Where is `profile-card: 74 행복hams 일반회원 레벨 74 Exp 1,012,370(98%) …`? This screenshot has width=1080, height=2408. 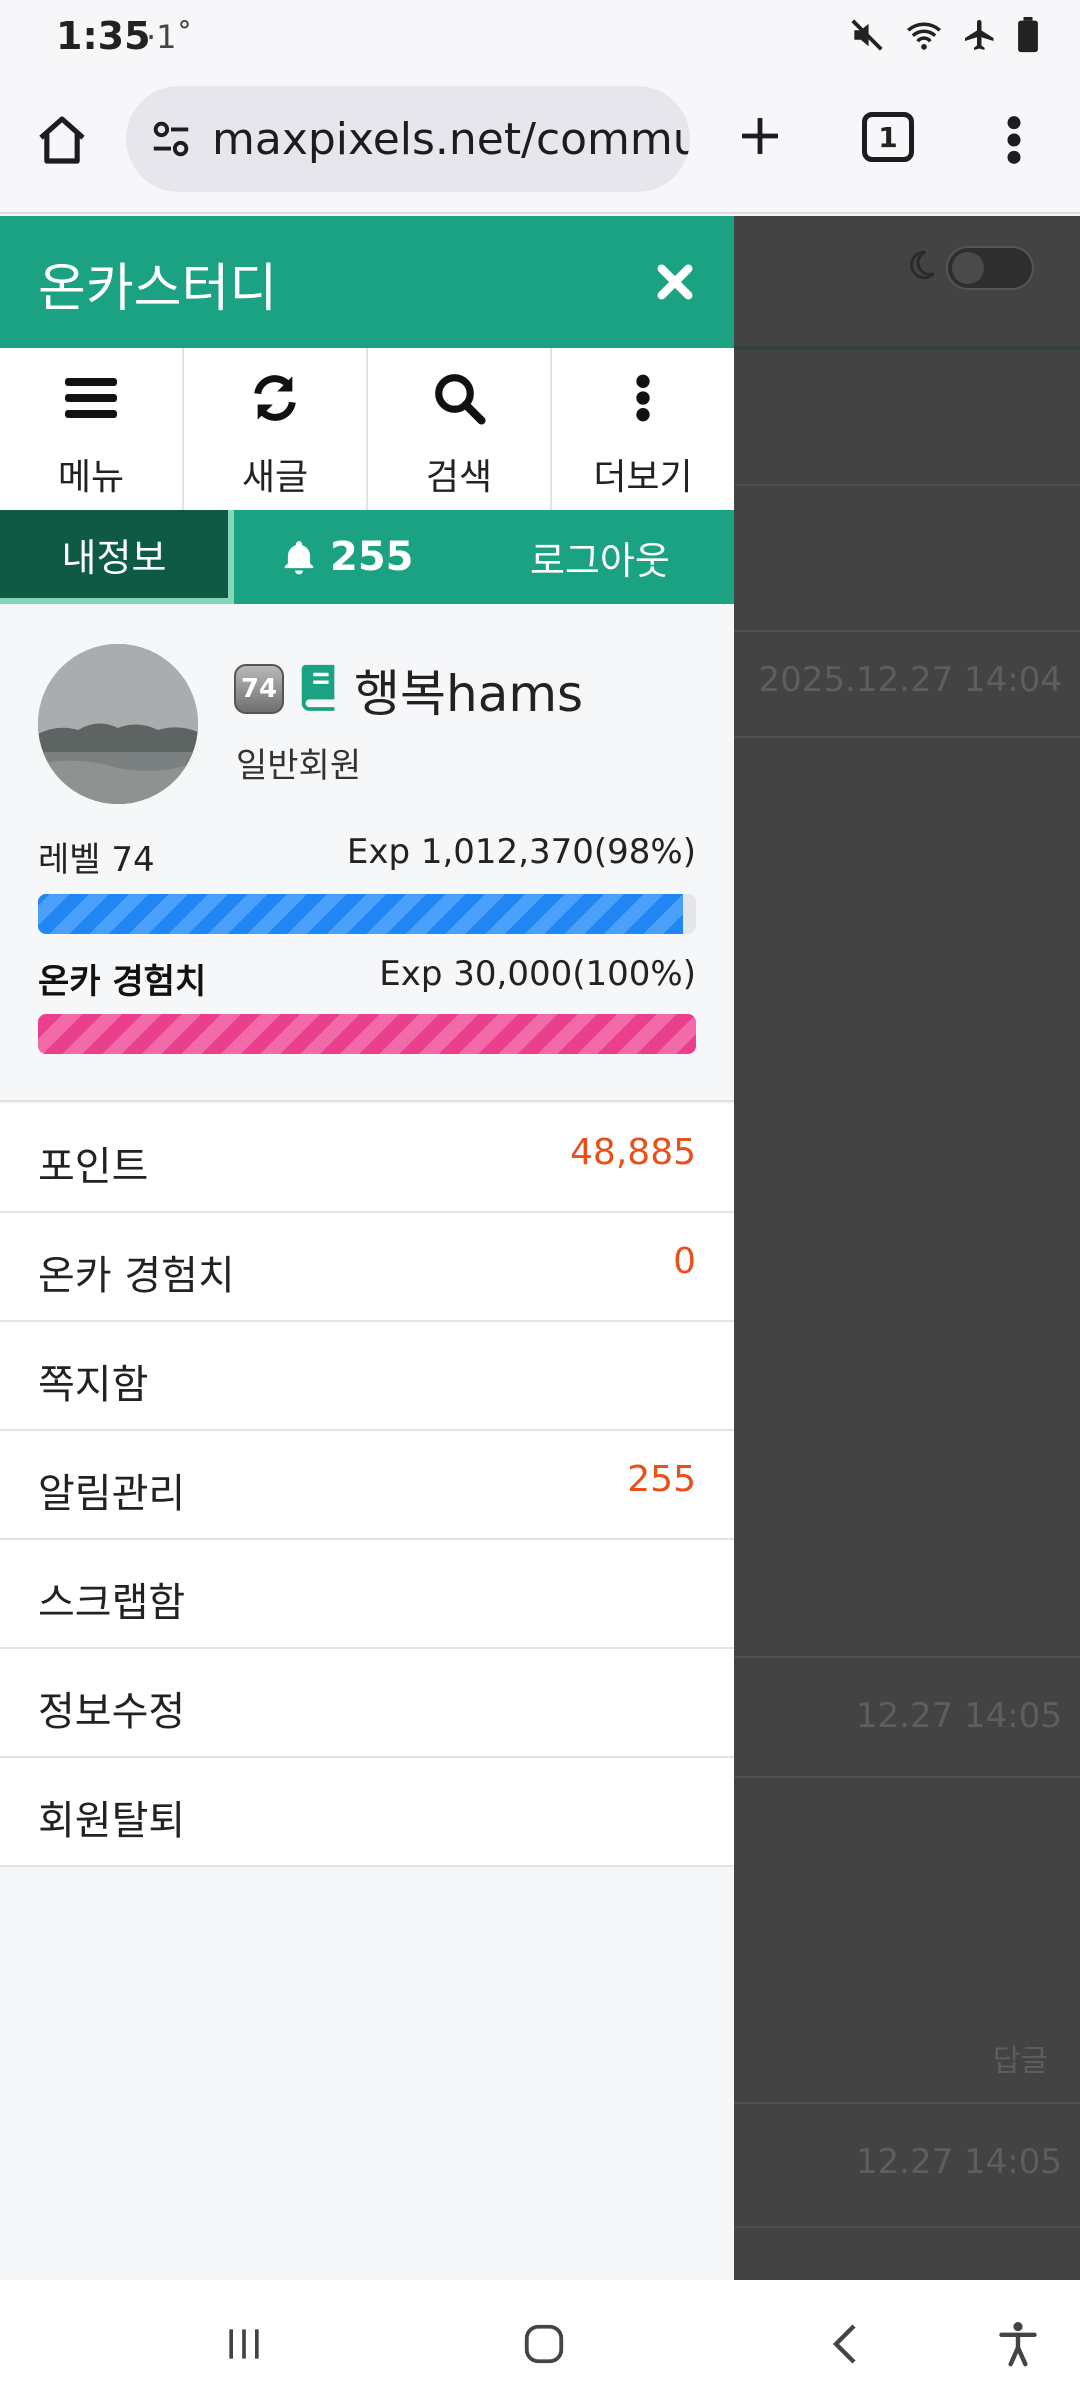 profile-card: 74 행복hams 일반회원 레벨 74 Exp 1,012,370(98%) … is located at coordinates (367, 853).